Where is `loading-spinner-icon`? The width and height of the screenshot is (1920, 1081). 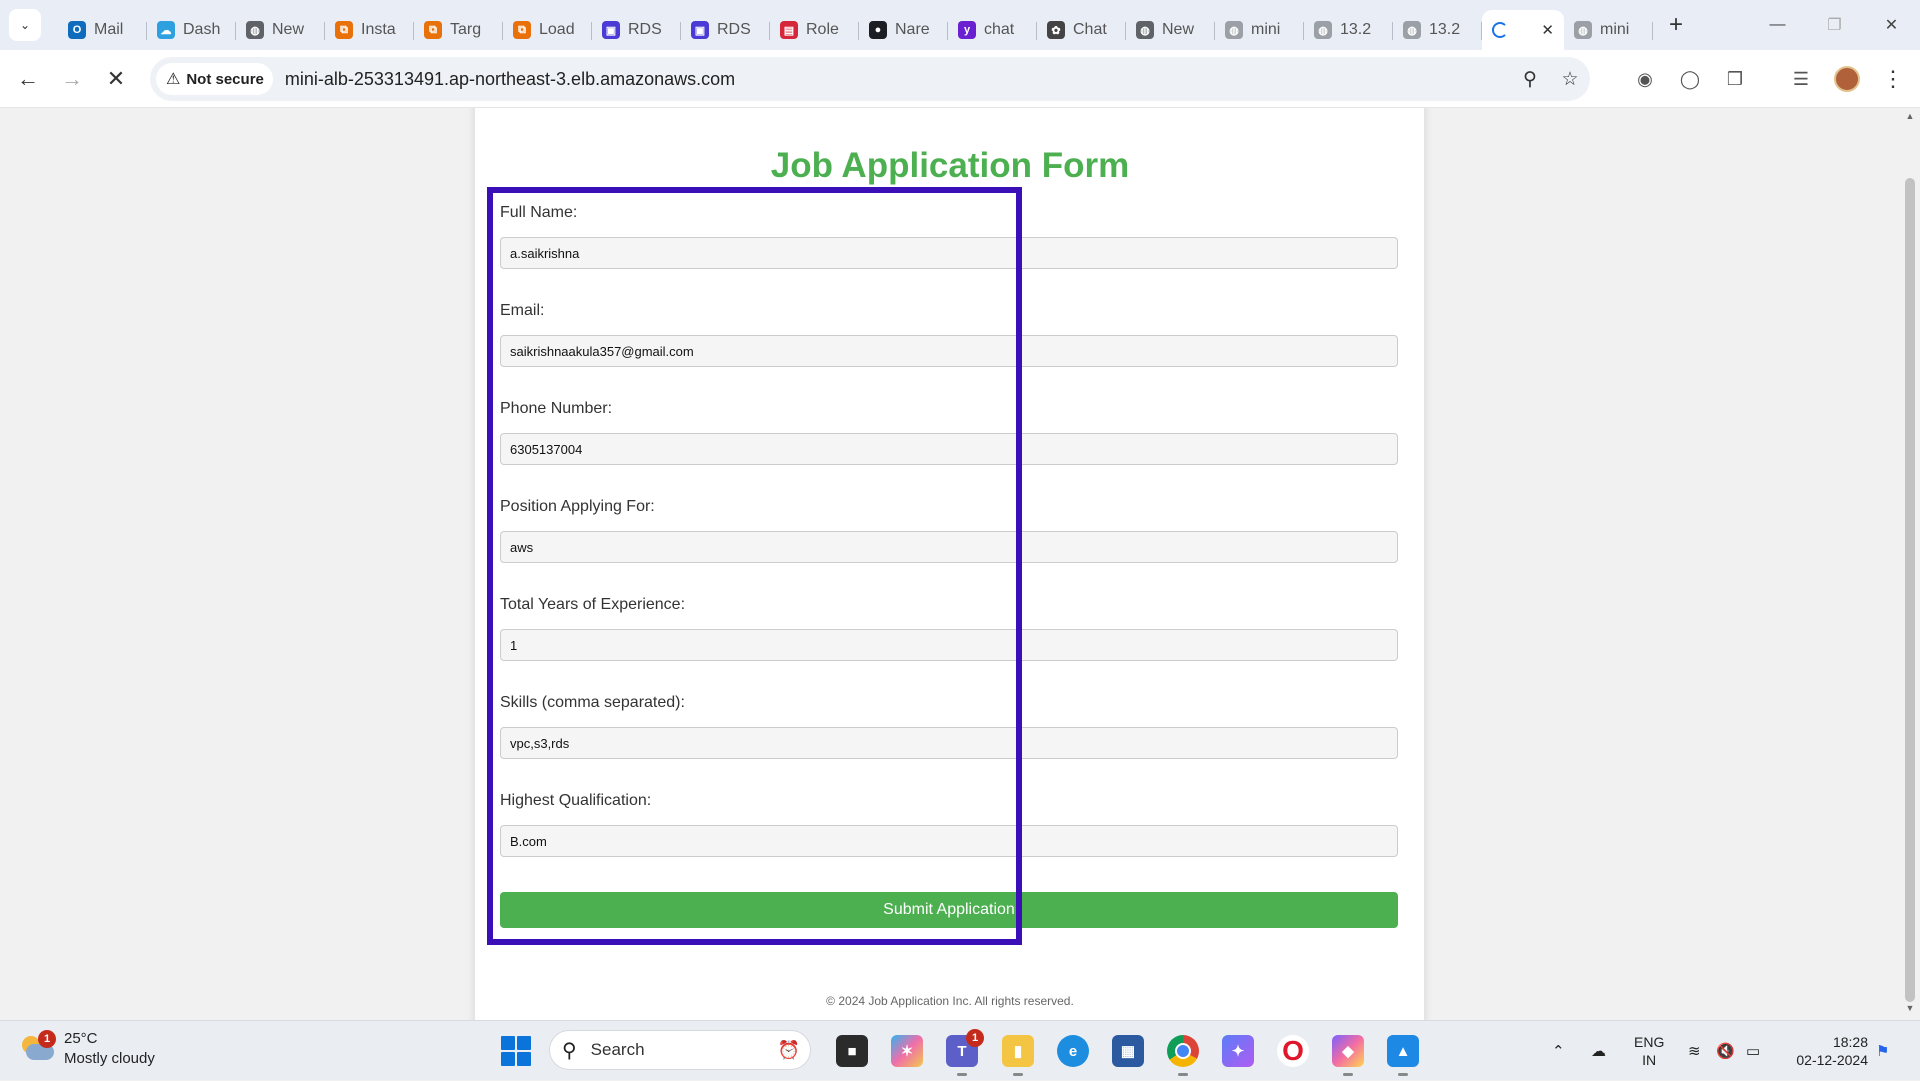 loading-spinner-icon is located at coordinates (1500, 30).